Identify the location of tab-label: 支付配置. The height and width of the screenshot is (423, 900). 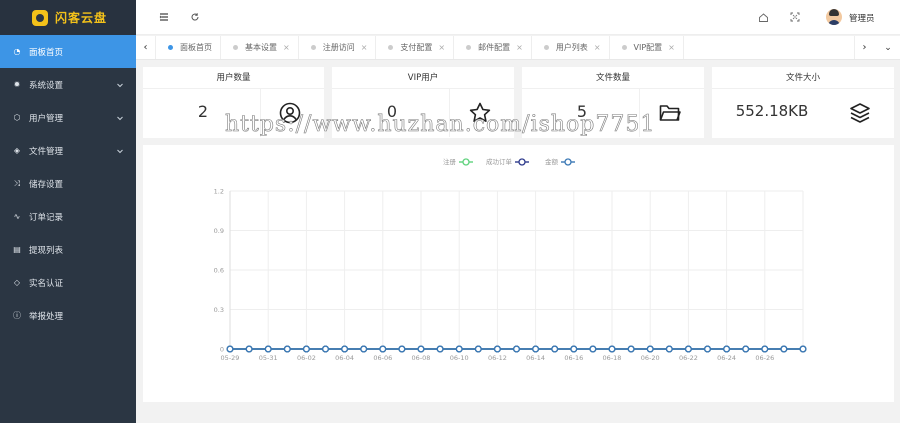
(416, 47).